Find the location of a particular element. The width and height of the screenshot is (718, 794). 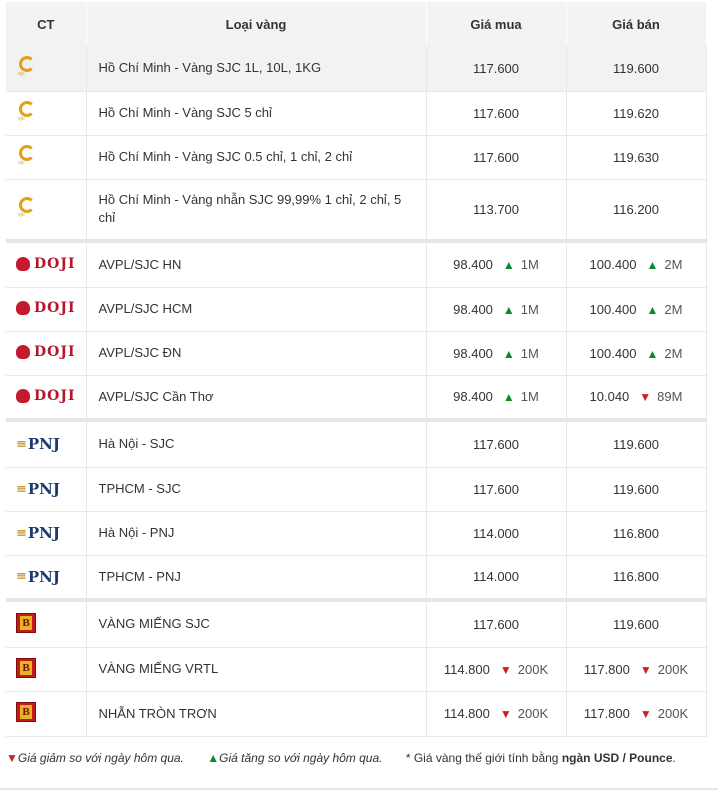

sell-price-cell: 100.400 ▲ 2M is located at coordinates (636, 263).